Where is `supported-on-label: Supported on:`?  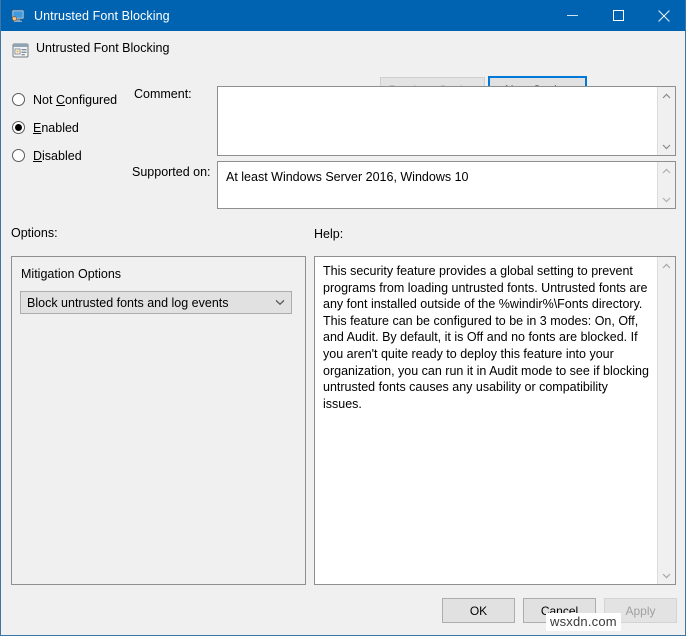 supported-on-label: Supported on: is located at coordinates (171, 172).